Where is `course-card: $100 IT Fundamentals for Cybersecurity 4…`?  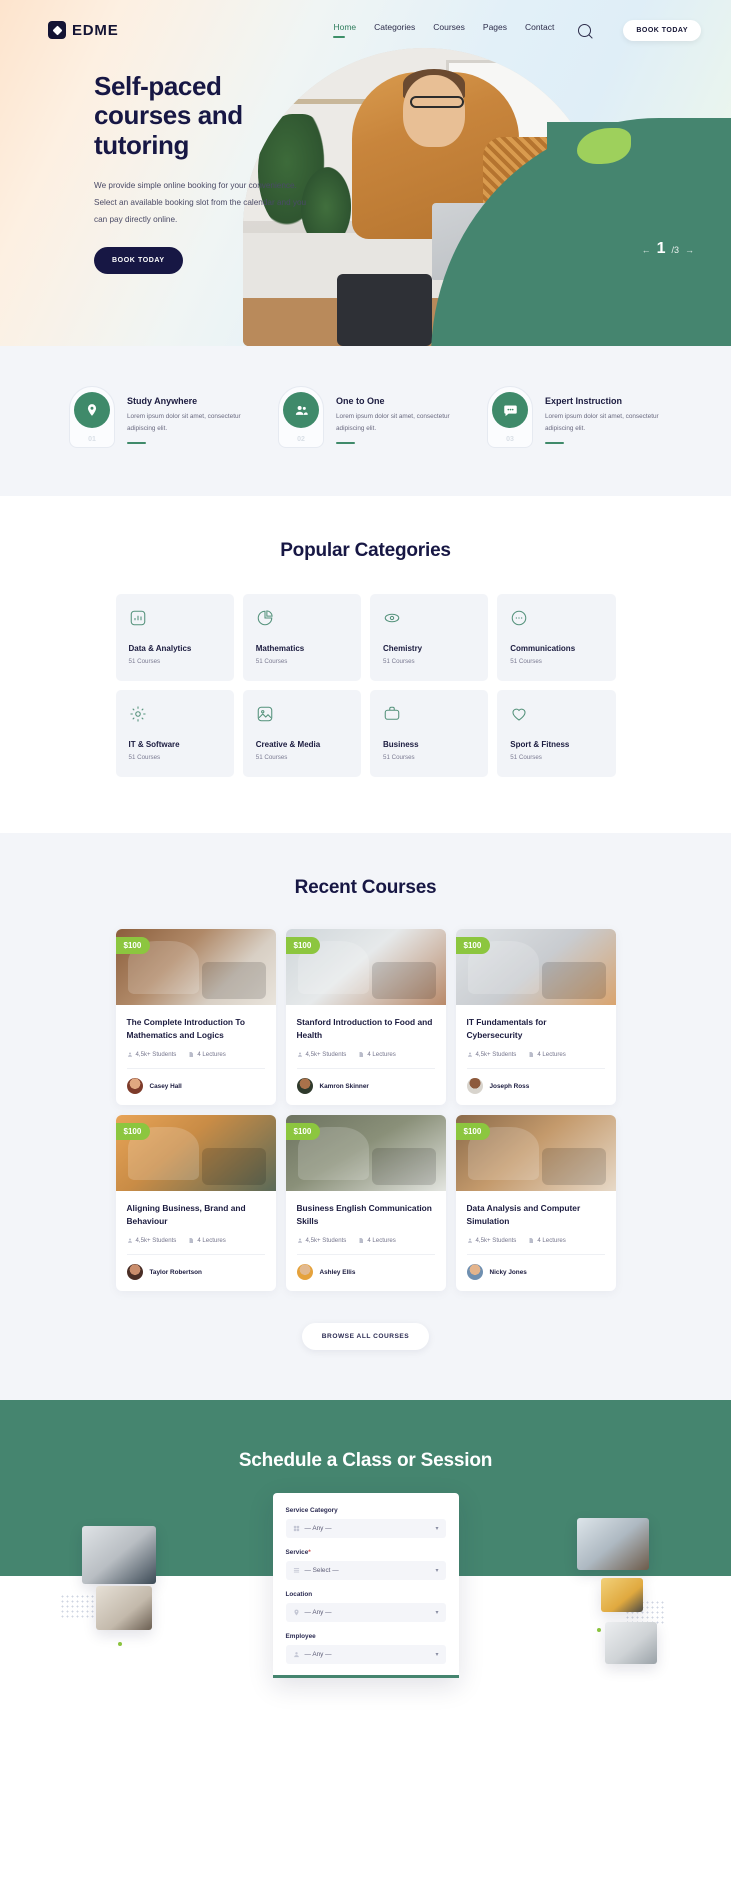 course-card: $100 IT Fundamentals for Cybersecurity 4… is located at coordinates (535, 1017).